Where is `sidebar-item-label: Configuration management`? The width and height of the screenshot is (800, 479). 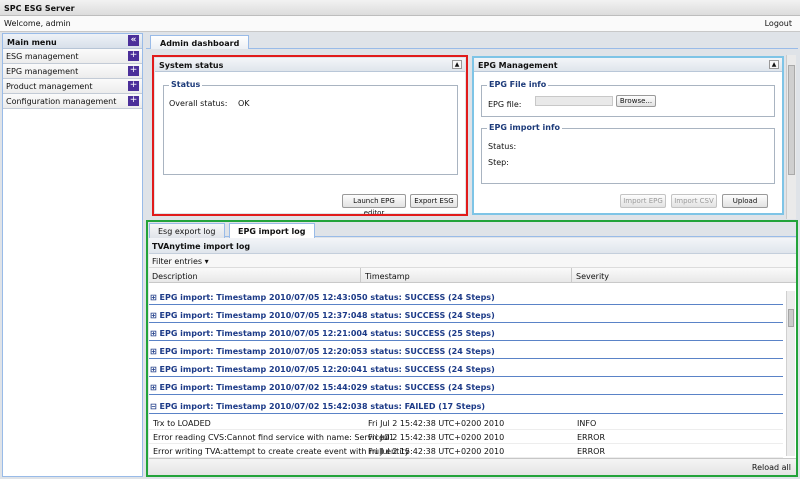 sidebar-item-label: Configuration management is located at coordinates (61, 101).